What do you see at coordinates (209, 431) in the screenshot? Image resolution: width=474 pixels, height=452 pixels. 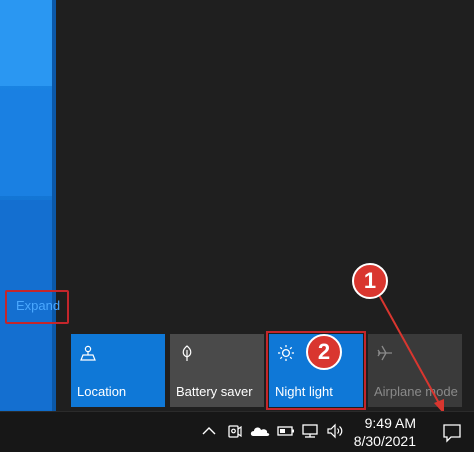 I see `chevron-up-icon` at bounding box center [209, 431].